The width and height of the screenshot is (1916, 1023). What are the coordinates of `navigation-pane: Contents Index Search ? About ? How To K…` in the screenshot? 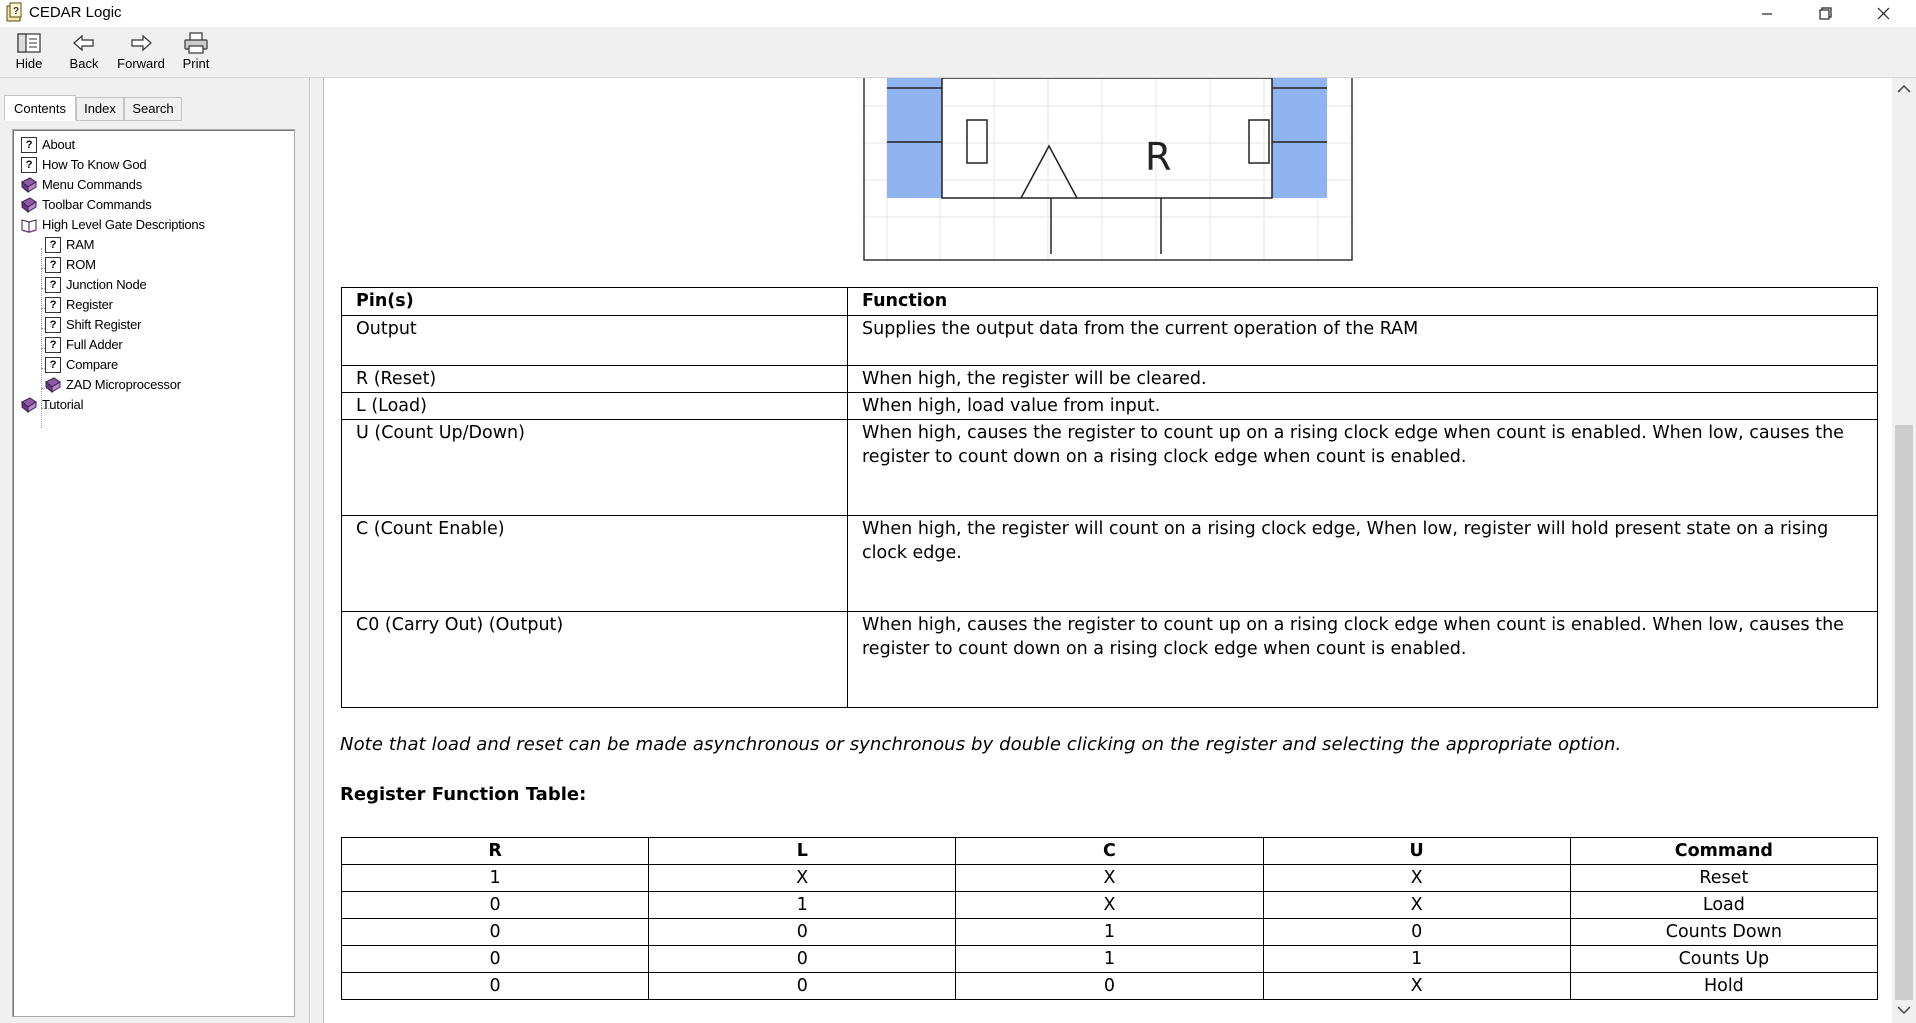 It's located at (155, 550).